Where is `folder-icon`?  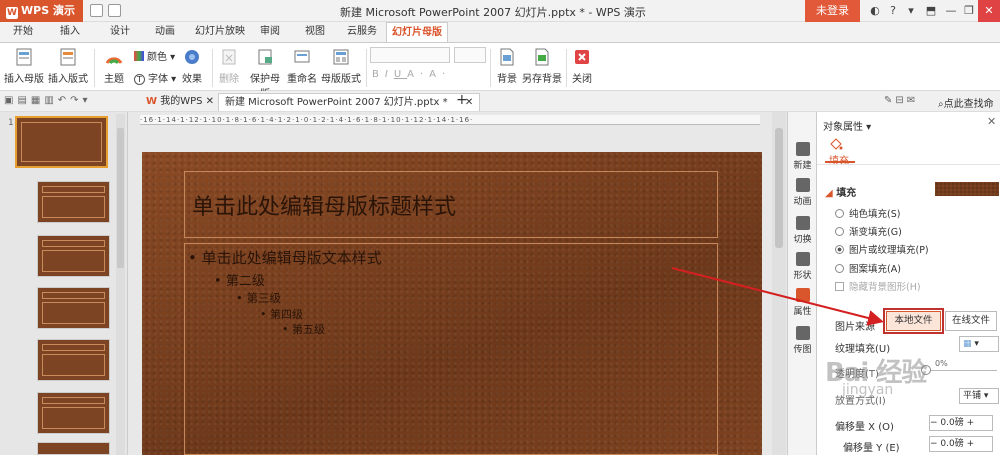 folder-icon is located at coordinates (114, 10).